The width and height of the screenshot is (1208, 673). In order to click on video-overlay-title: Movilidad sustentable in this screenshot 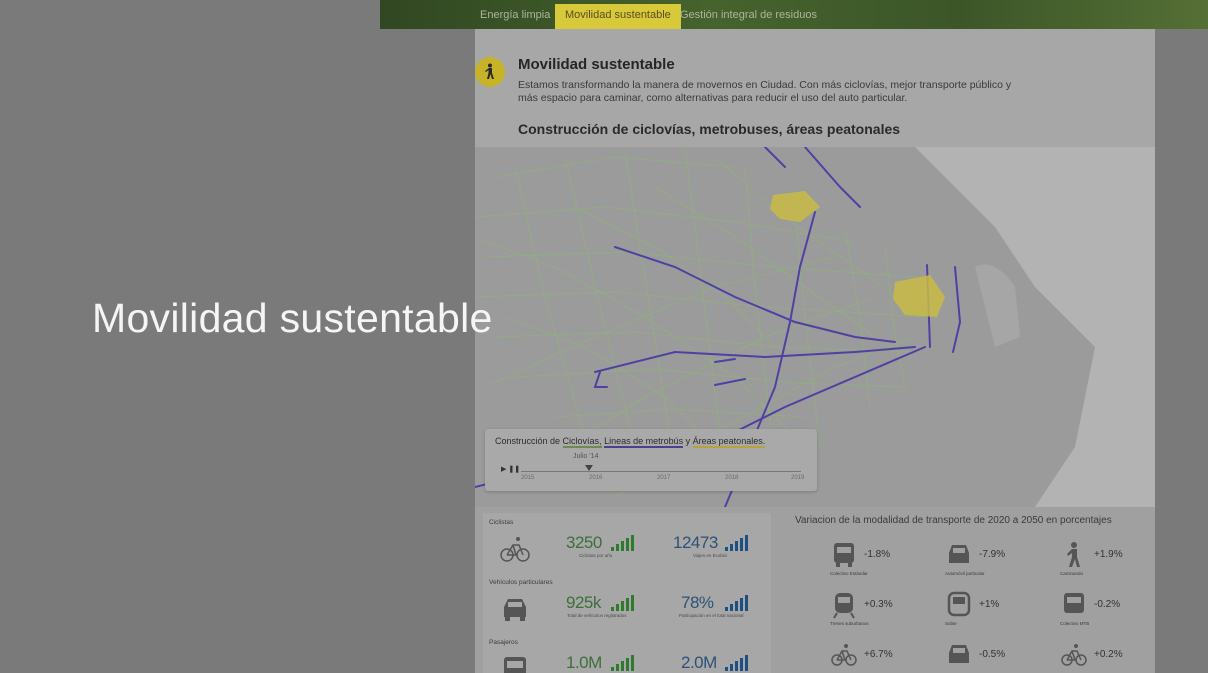, I will do `click(292, 318)`.